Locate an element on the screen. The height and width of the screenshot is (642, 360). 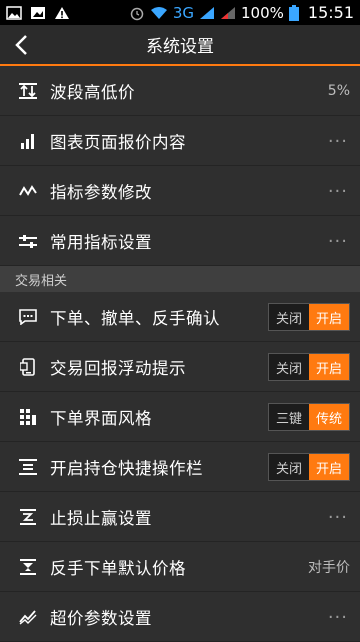
image-icon is located at coordinates (38, 12).